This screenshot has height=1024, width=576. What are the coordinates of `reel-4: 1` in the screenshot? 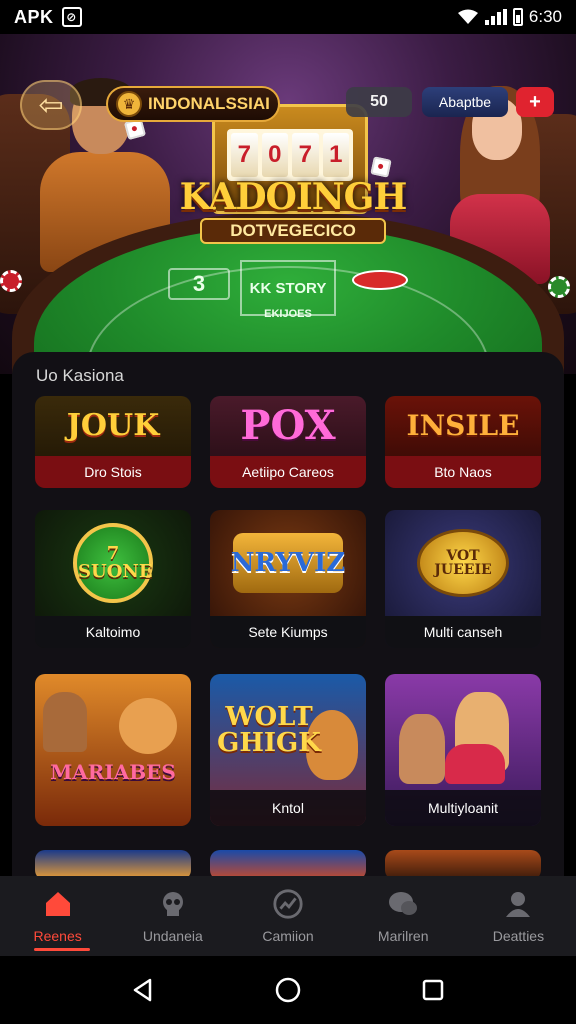 It's located at (335, 155).